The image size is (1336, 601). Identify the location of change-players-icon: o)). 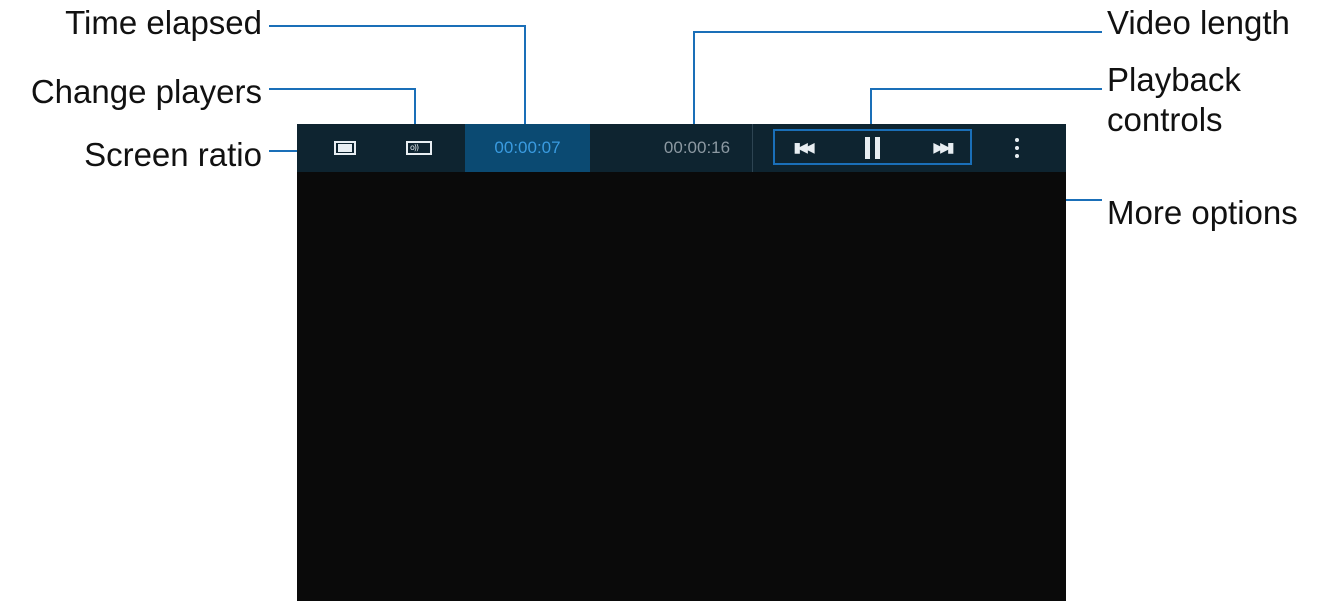
(419, 148).